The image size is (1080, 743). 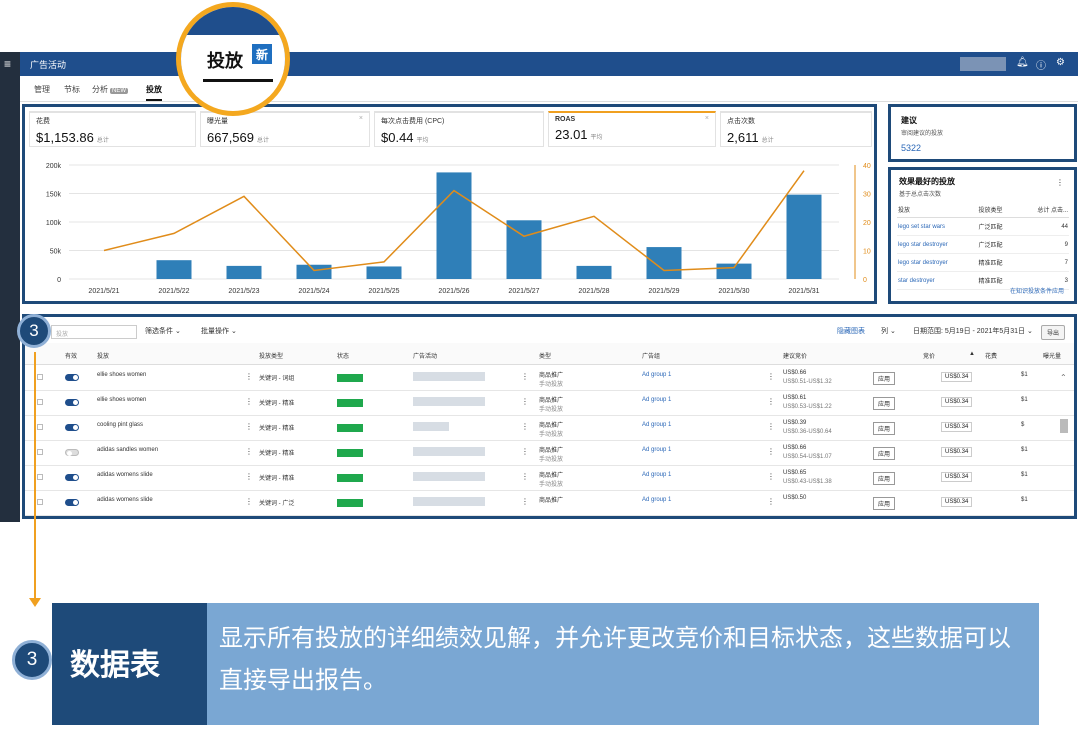 What do you see at coordinates (982, 148) in the screenshot?
I see `recommend-link: 5322` at bounding box center [982, 148].